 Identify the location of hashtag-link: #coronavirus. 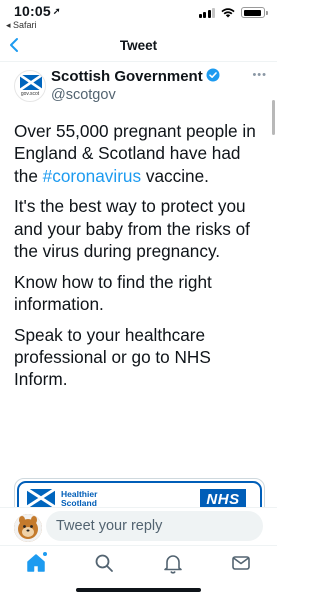
(92, 176).